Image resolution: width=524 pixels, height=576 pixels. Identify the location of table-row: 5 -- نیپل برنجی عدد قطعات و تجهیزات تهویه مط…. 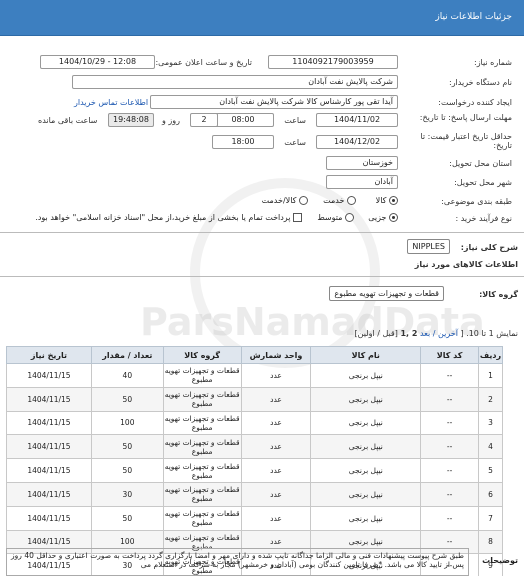
(254, 470).